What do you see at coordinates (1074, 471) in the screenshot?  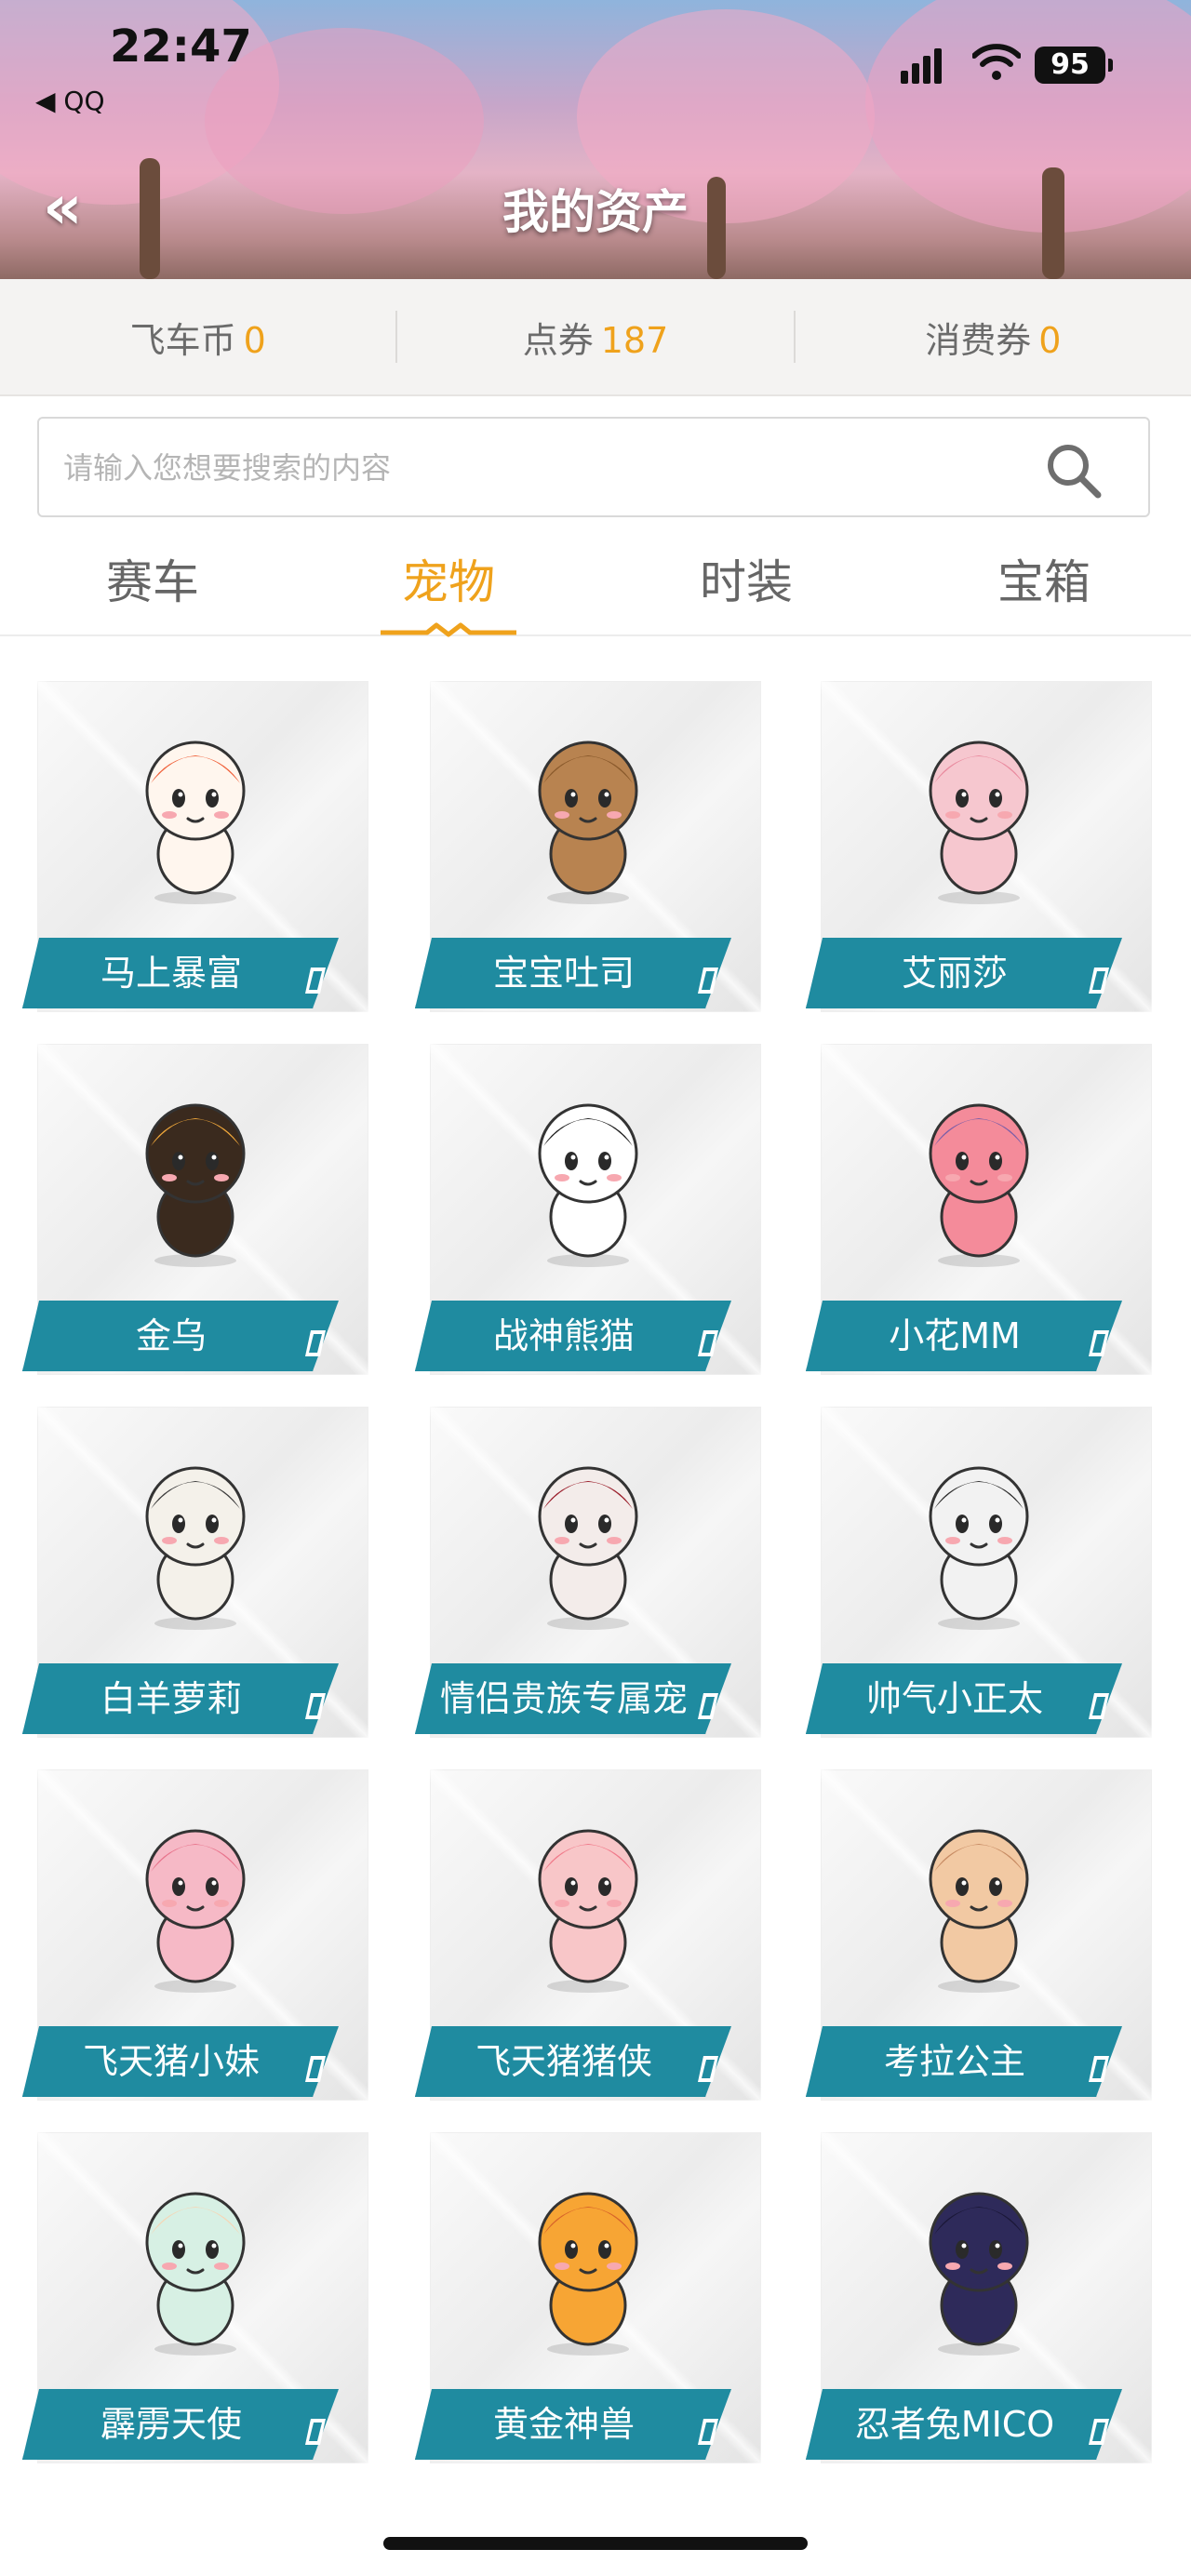 I see `search-icon` at bounding box center [1074, 471].